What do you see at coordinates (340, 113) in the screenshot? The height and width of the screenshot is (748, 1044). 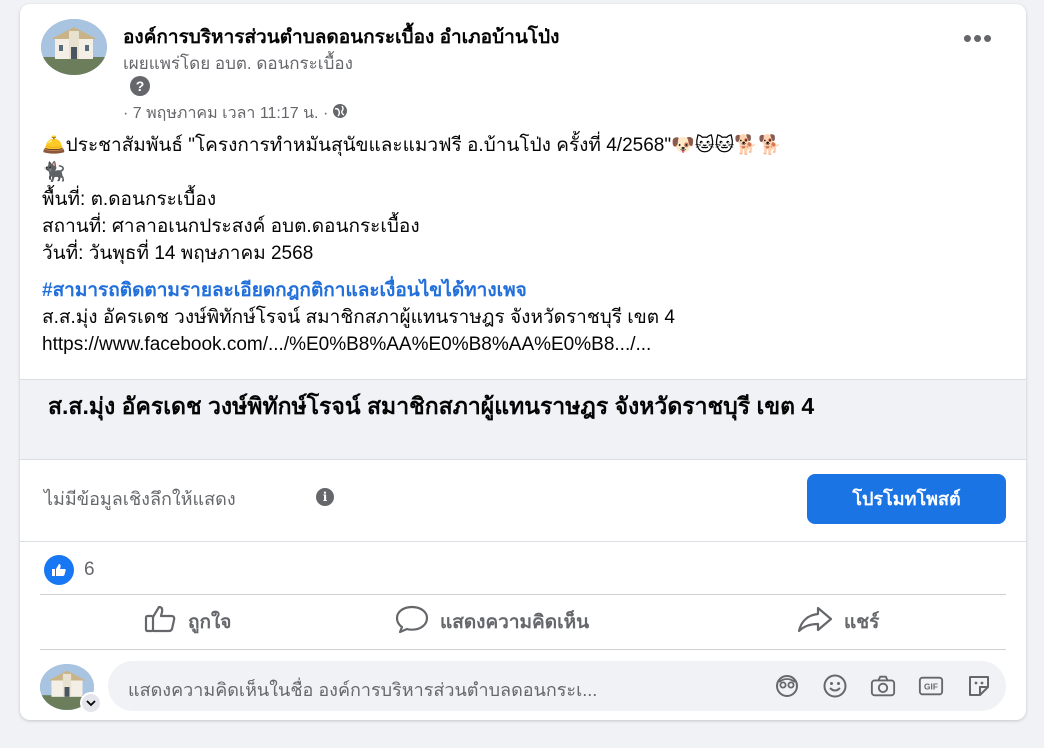 I see `globe-icon` at bounding box center [340, 113].